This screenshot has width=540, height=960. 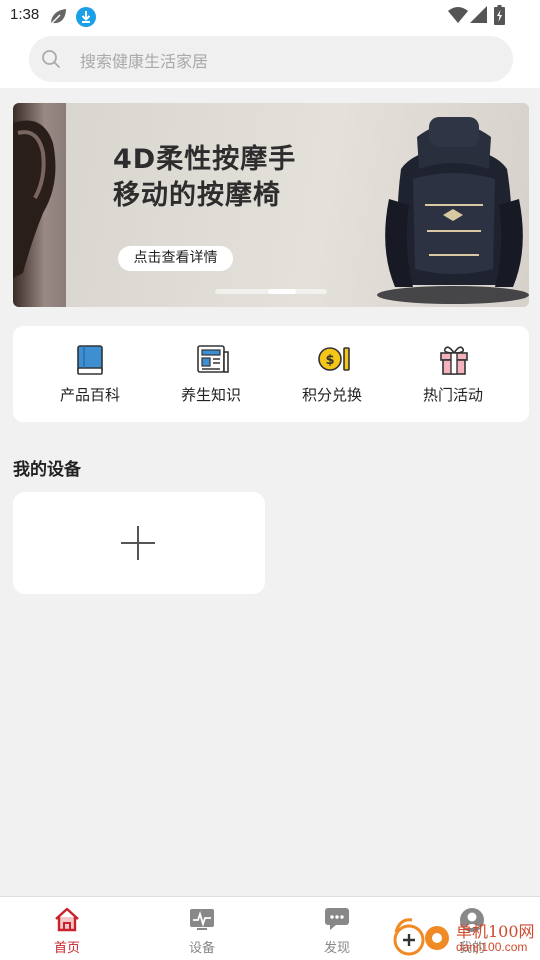 I want to click on nav-device: 设备, so click(x=202, y=928).